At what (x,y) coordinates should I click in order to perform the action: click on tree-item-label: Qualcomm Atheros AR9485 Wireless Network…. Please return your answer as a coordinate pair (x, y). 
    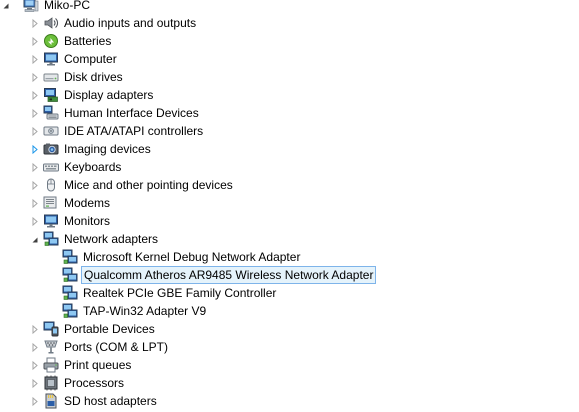
    Looking at the image, I should click on (229, 275).